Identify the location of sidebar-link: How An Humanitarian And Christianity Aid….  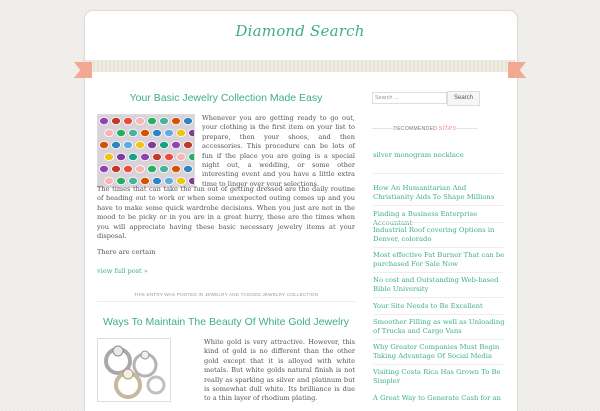
(440, 193).